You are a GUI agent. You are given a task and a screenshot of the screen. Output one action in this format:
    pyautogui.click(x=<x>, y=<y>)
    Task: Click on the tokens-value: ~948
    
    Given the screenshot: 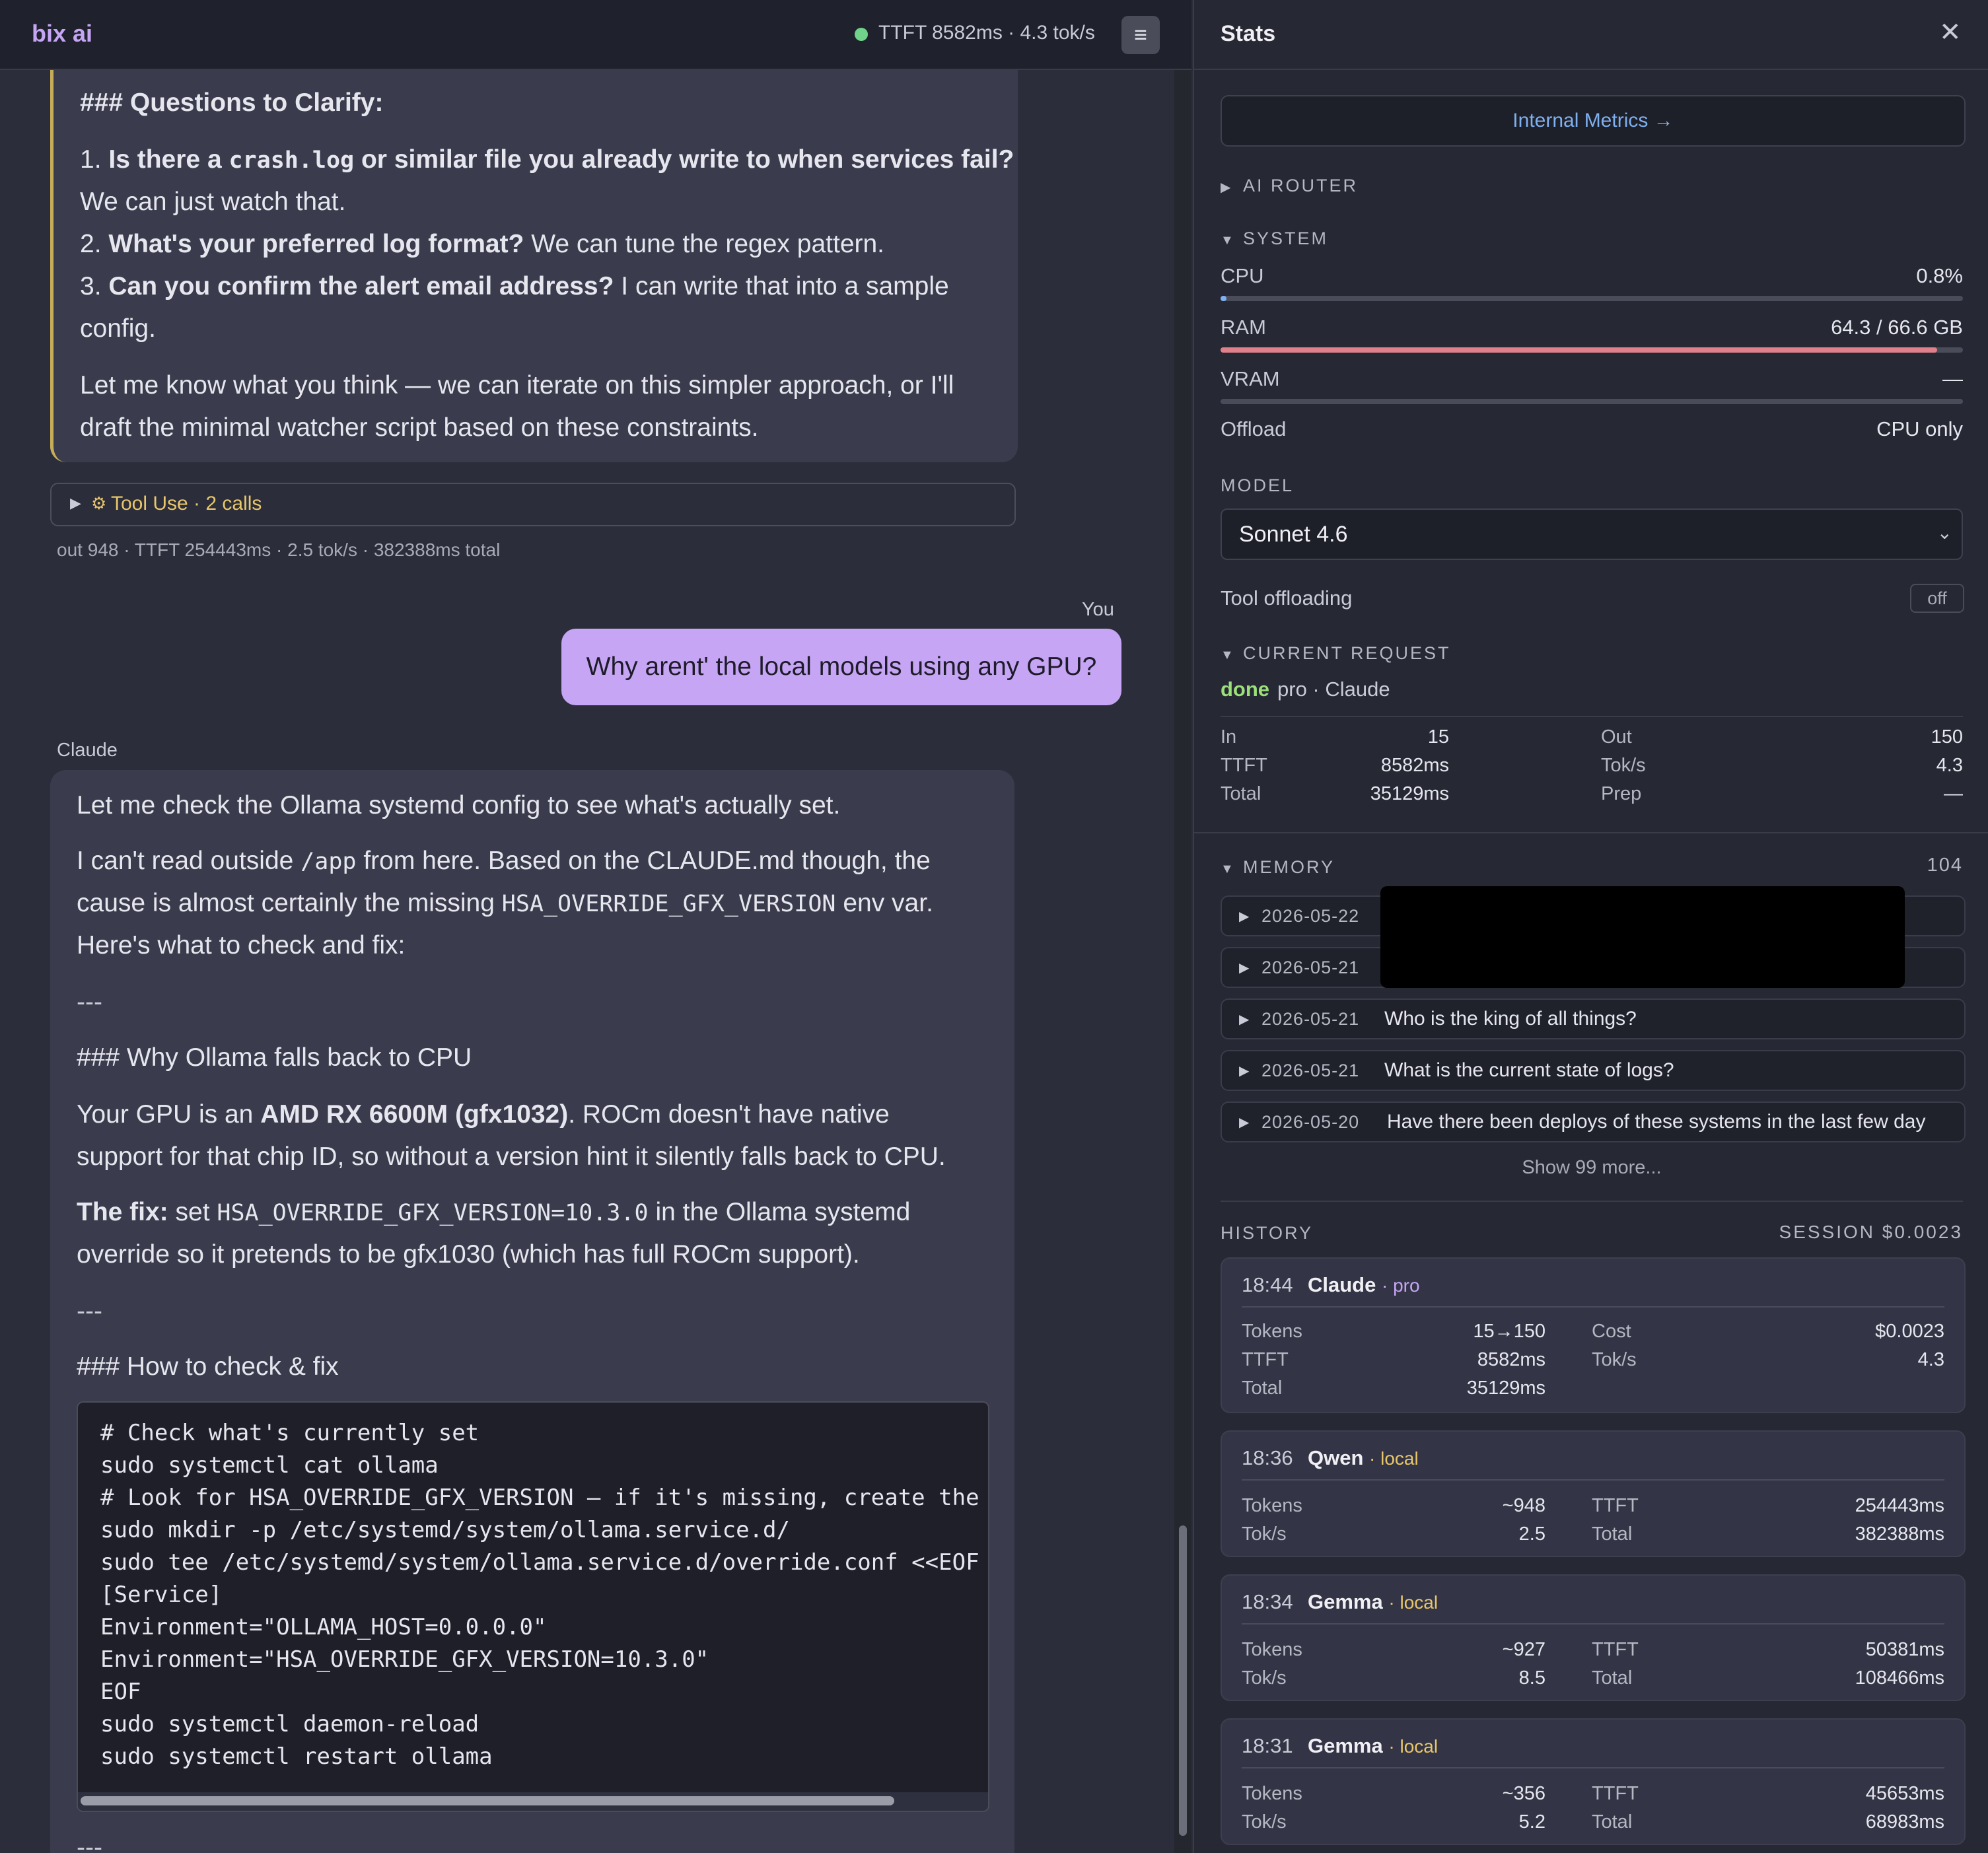 What is the action you would take?
    pyautogui.click(x=1523, y=1505)
    